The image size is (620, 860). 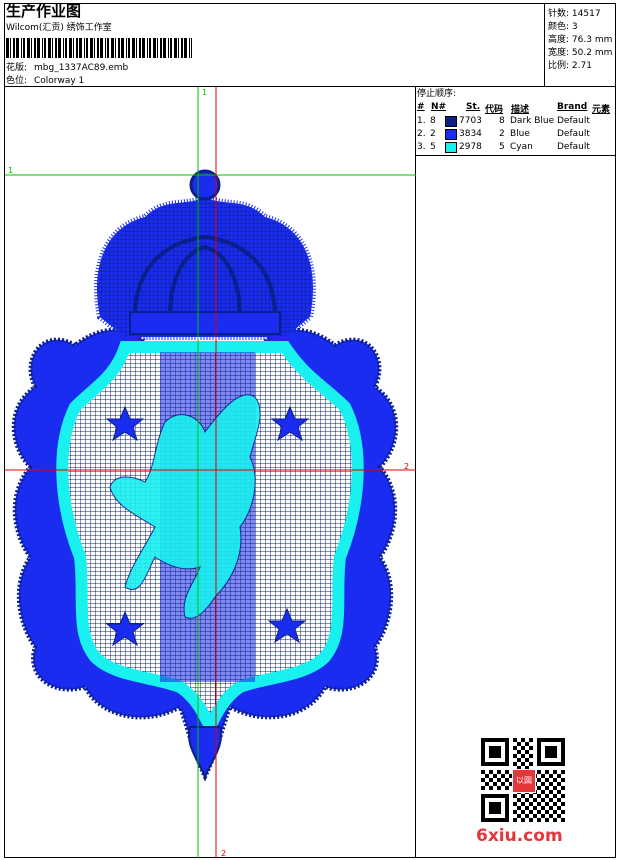 What do you see at coordinates (433, 121) in the screenshot?
I see `row-needle: 8` at bounding box center [433, 121].